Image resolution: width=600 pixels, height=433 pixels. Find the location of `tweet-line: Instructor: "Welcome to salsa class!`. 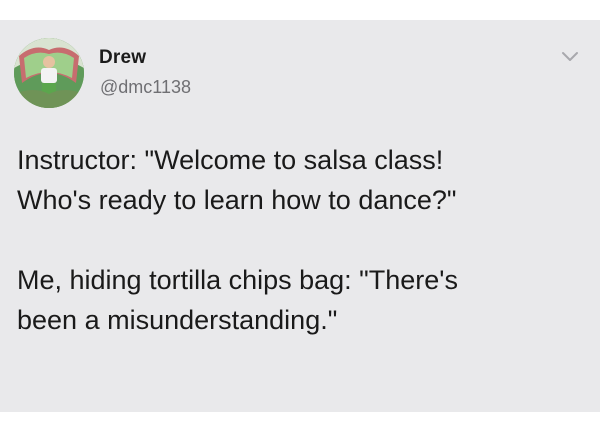

tweet-line: Instructor: "Welcome to salsa class! is located at coordinates (230, 160).